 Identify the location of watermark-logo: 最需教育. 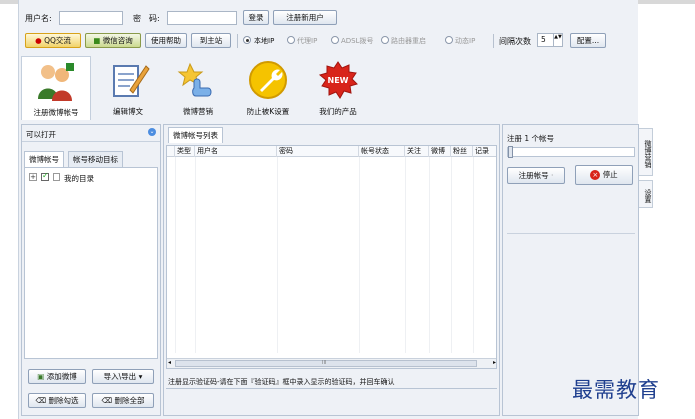
(616, 390).